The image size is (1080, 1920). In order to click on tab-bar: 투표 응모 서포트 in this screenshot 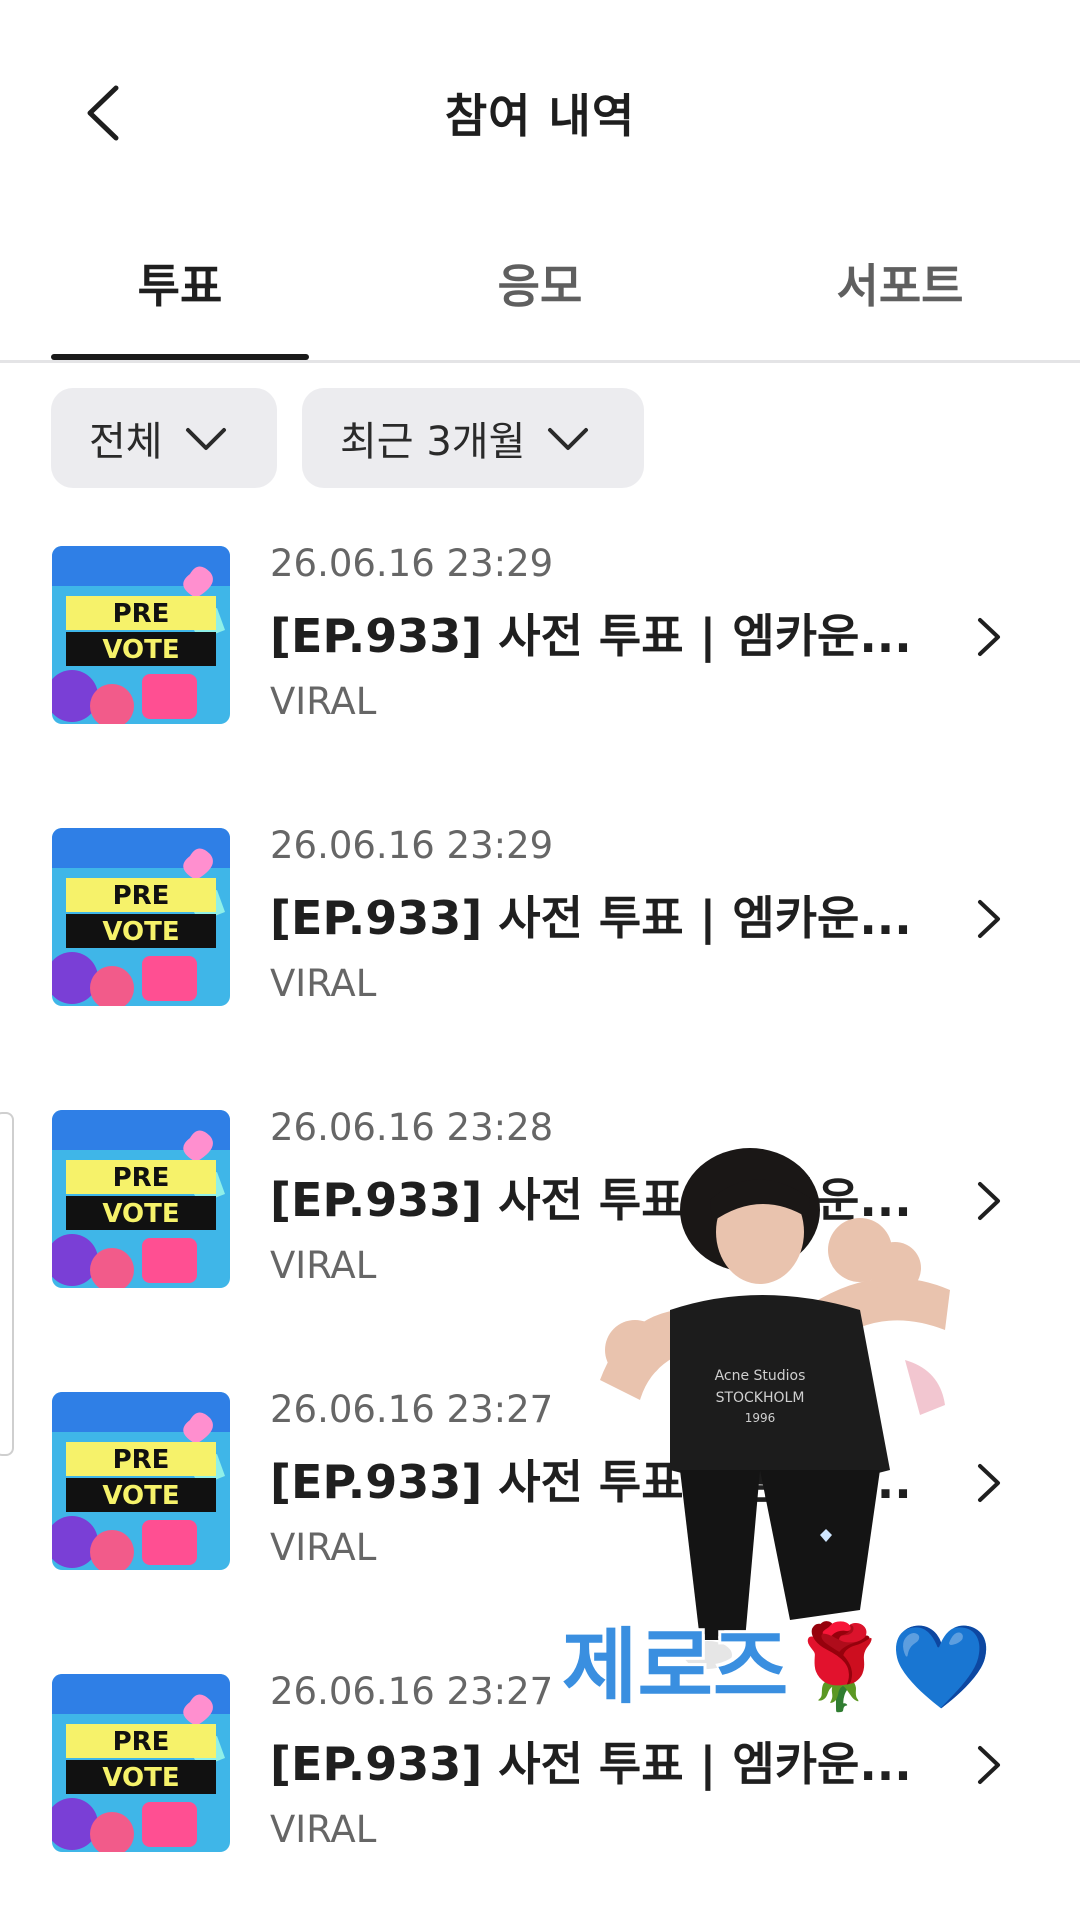, I will do `click(540, 296)`.